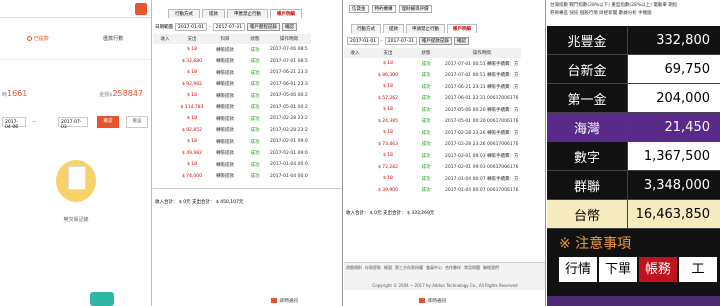  I want to click on table-row: $ 92,852 轉帳提款 成功 2017-02-28 23:2, so click(232, 131).